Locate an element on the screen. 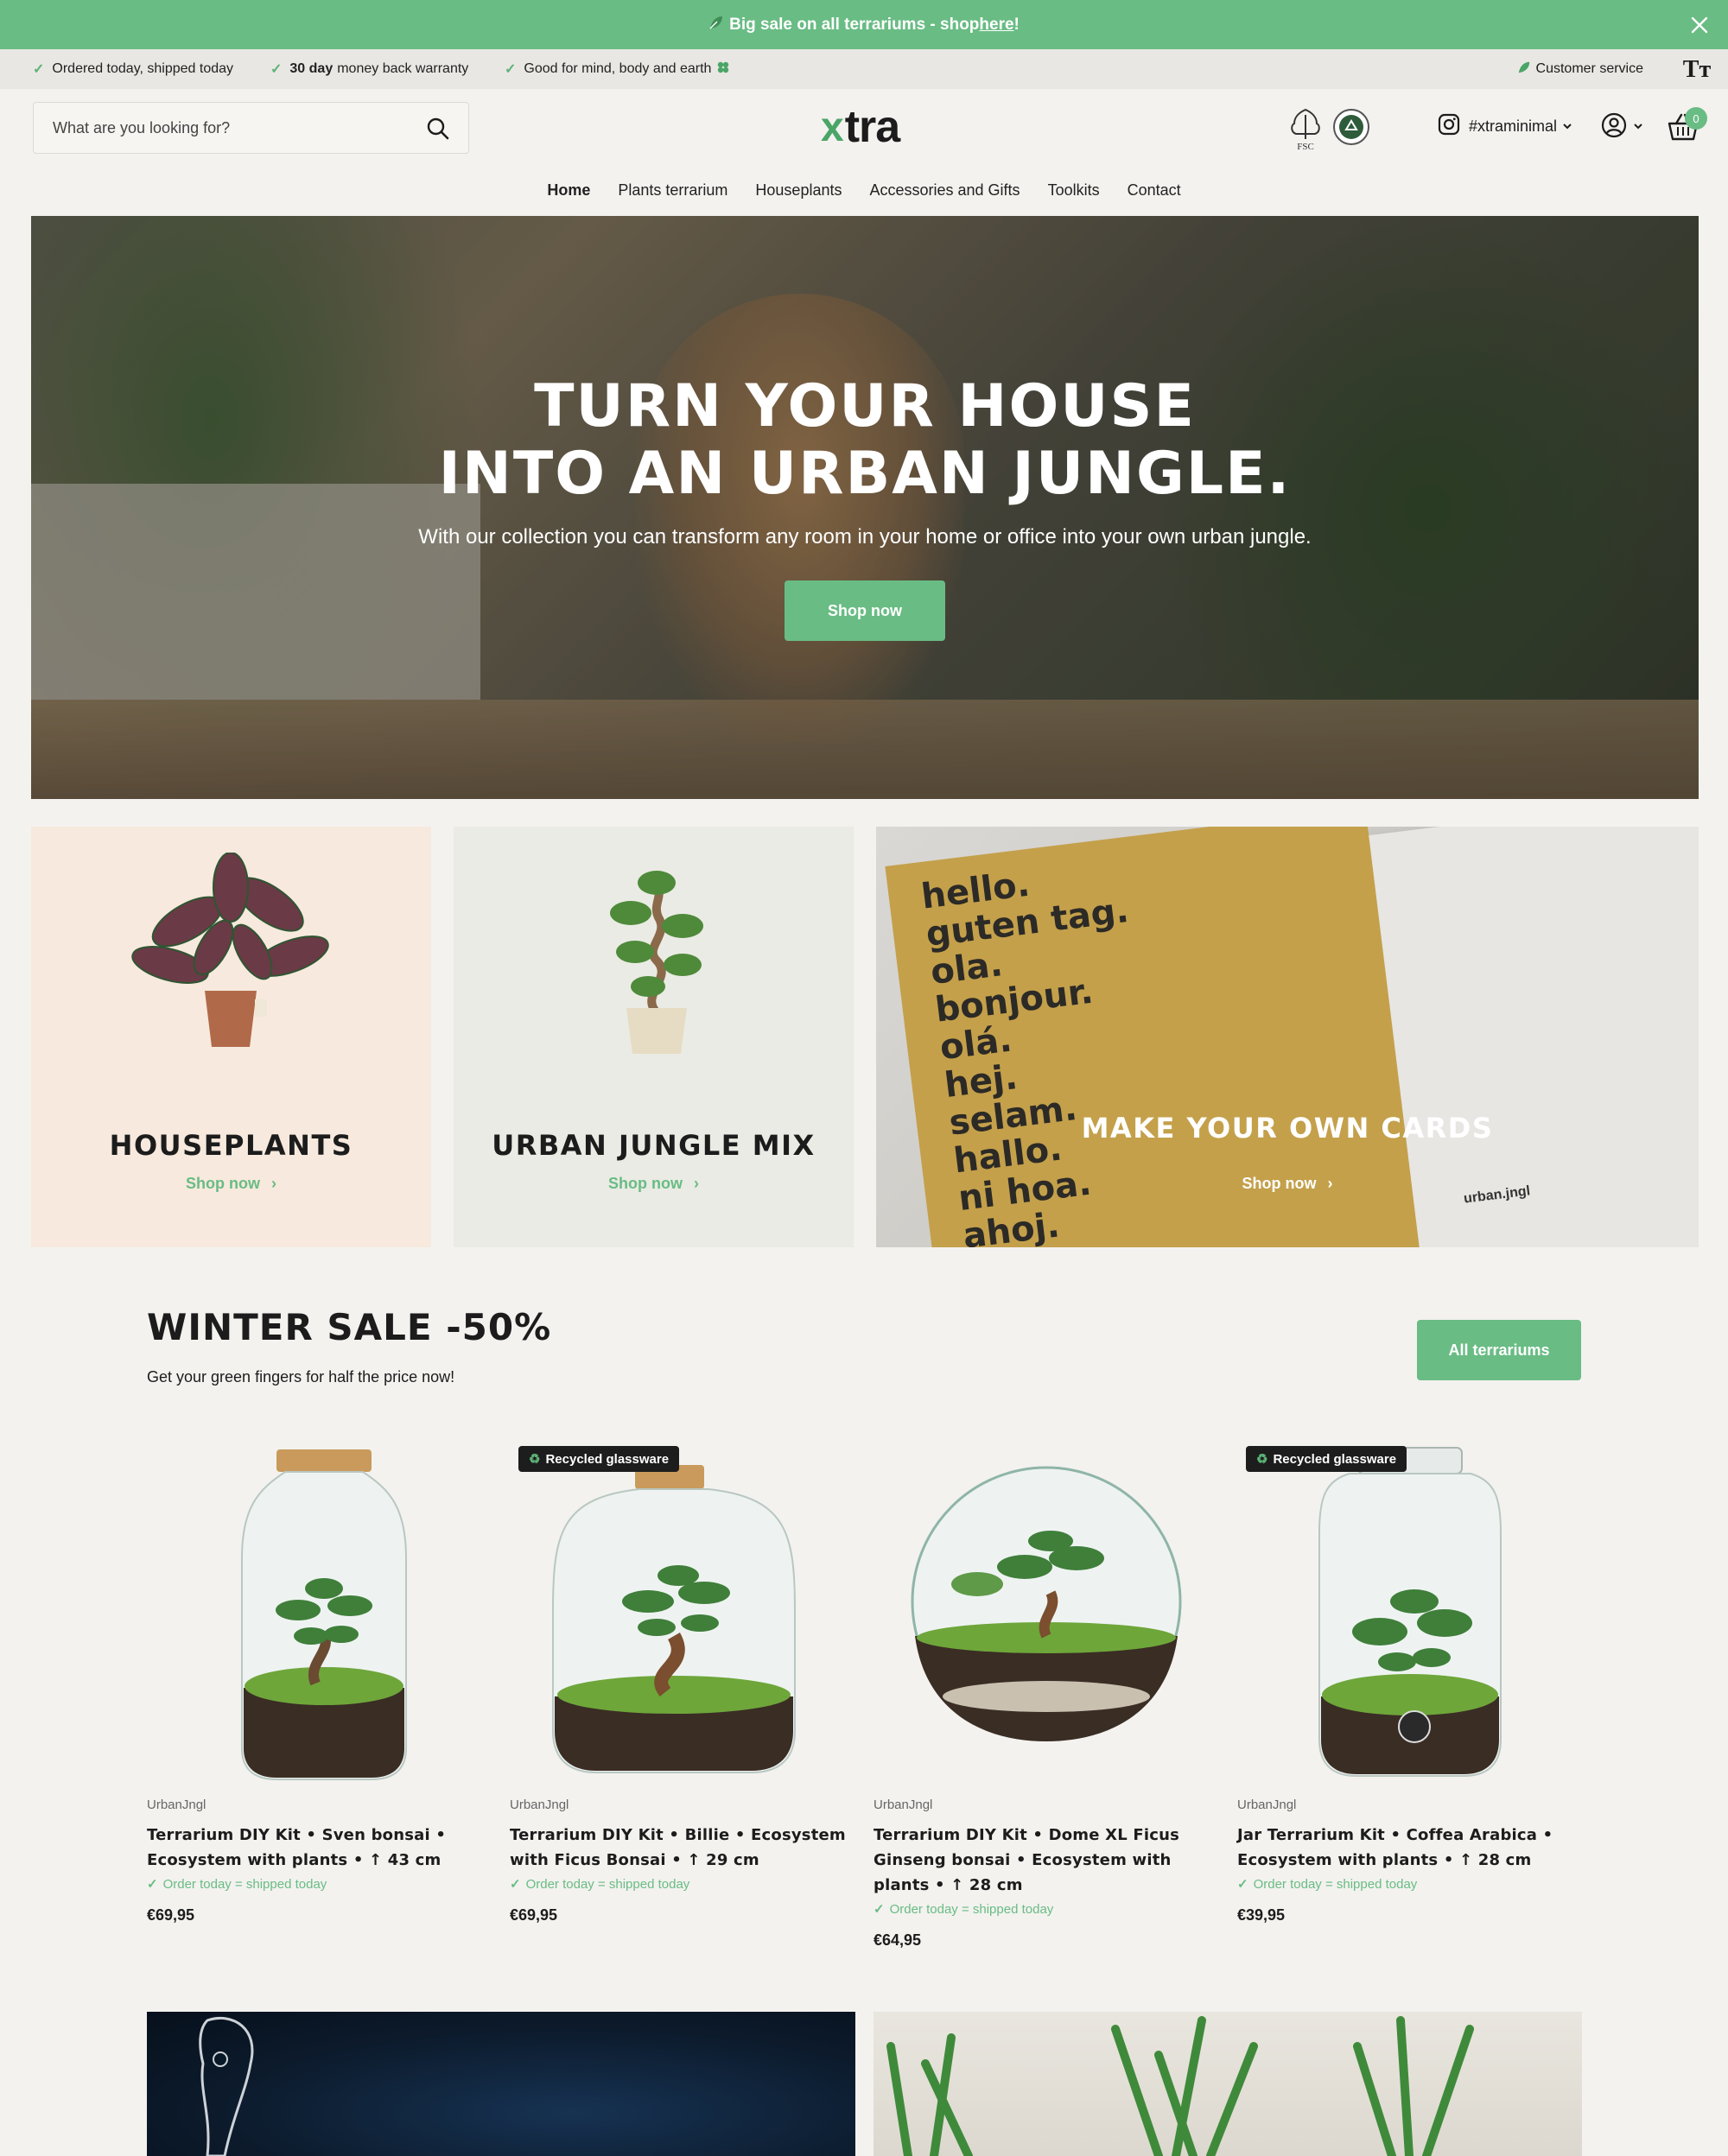 This screenshot has height=2156, width=1728. usp-good: ✓ Good for mind, body and earth is located at coordinates (617, 69).